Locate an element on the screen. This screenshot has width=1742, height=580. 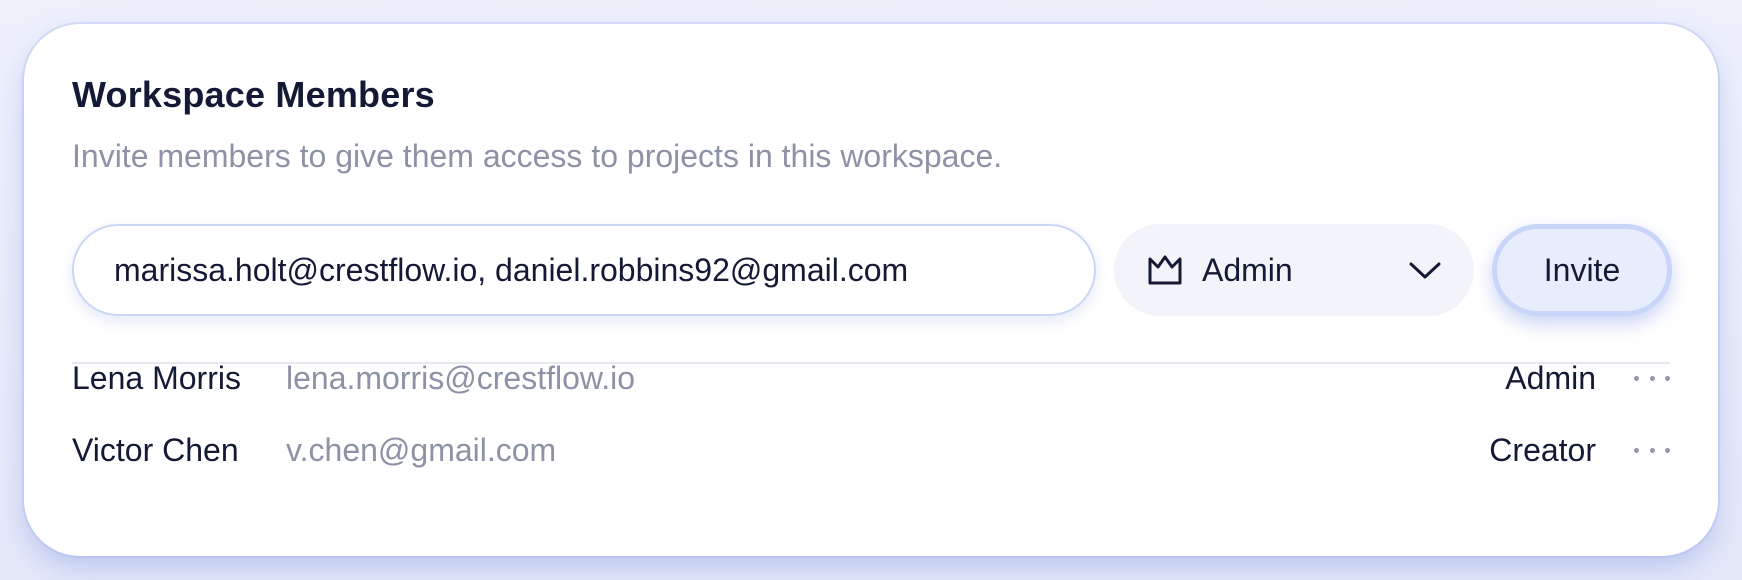
member-email: v.chen@gmail.com is located at coordinates (421, 449).